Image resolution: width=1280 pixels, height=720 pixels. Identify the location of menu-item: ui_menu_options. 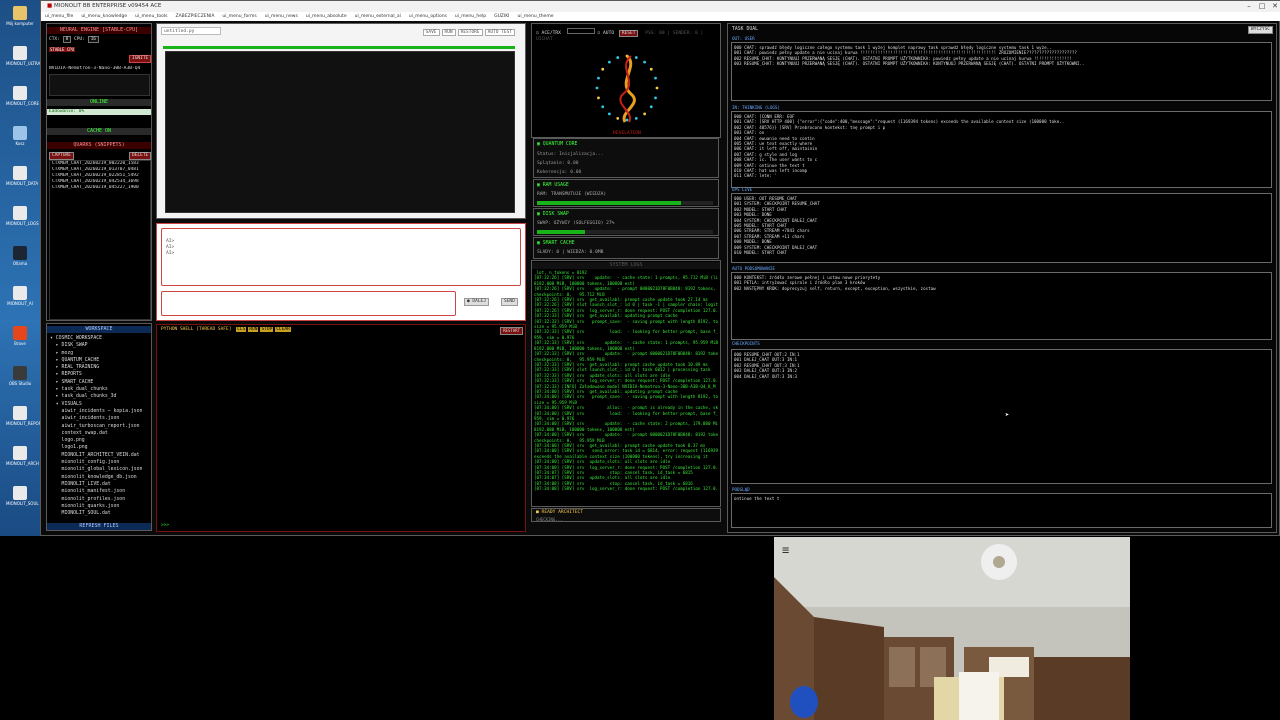
(428, 16).